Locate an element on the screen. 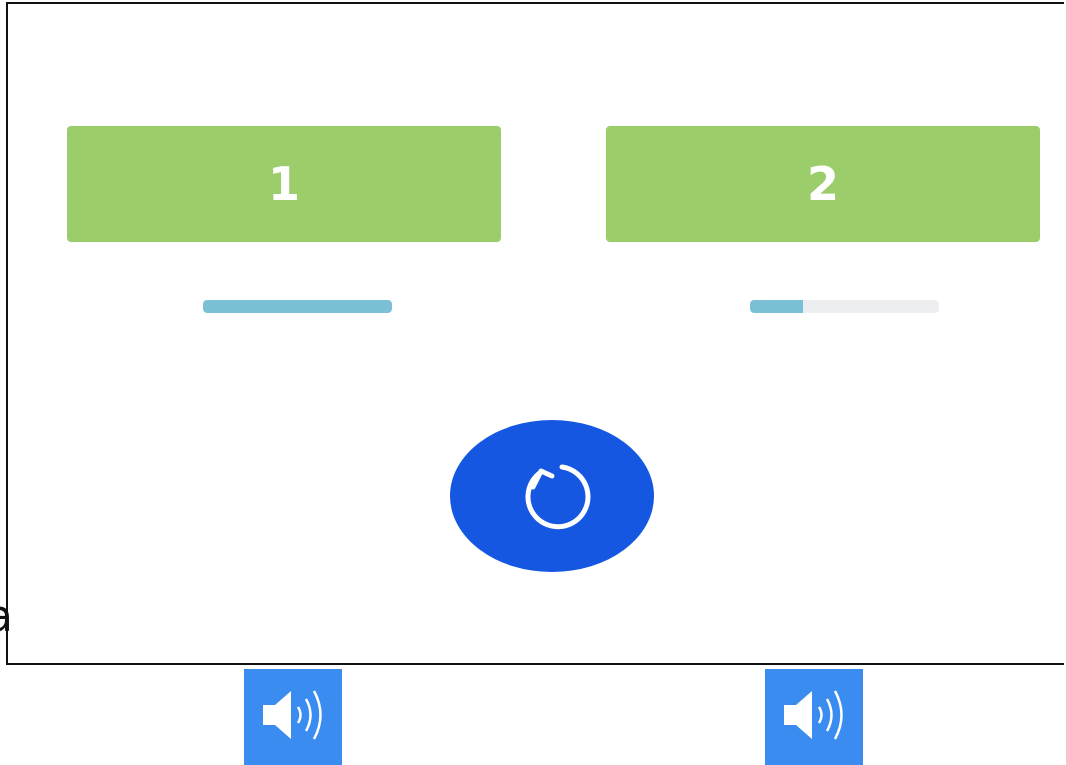 This screenshot has width=1066, height=765. choice-button-1: 1 is located at coordinates (284, 184).